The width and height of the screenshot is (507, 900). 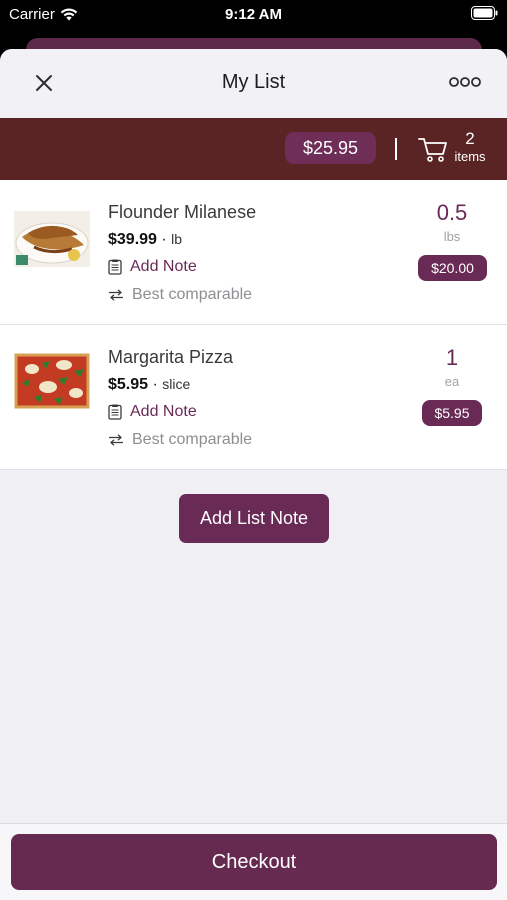 I want to click on item-quantity: 1, so click(x=452, y=358).